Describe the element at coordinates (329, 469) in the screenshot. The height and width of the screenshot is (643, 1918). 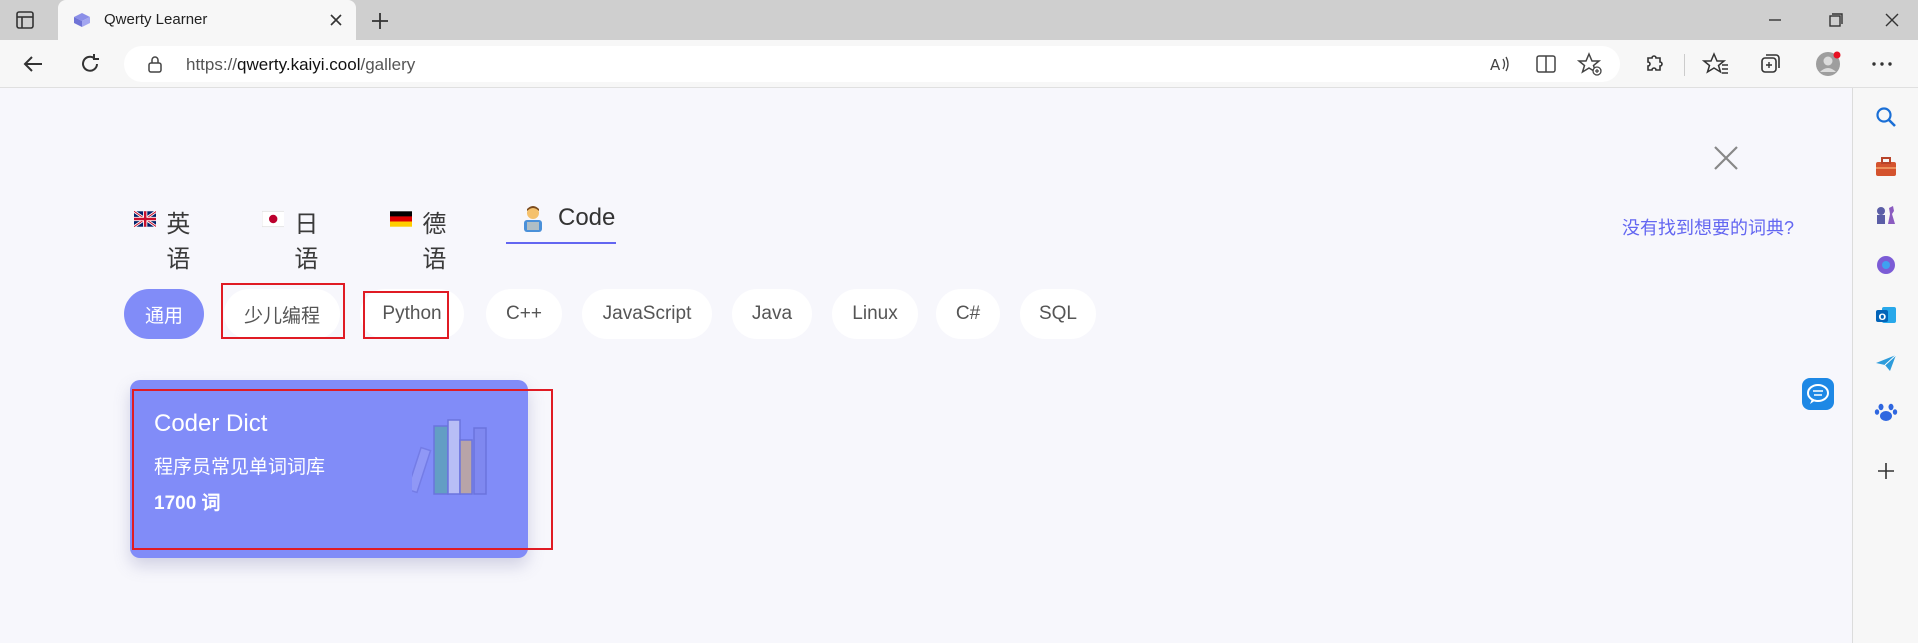
I see `dictionary-card: Coder Dict 程序员常见单词词库 1700 词` at that location.